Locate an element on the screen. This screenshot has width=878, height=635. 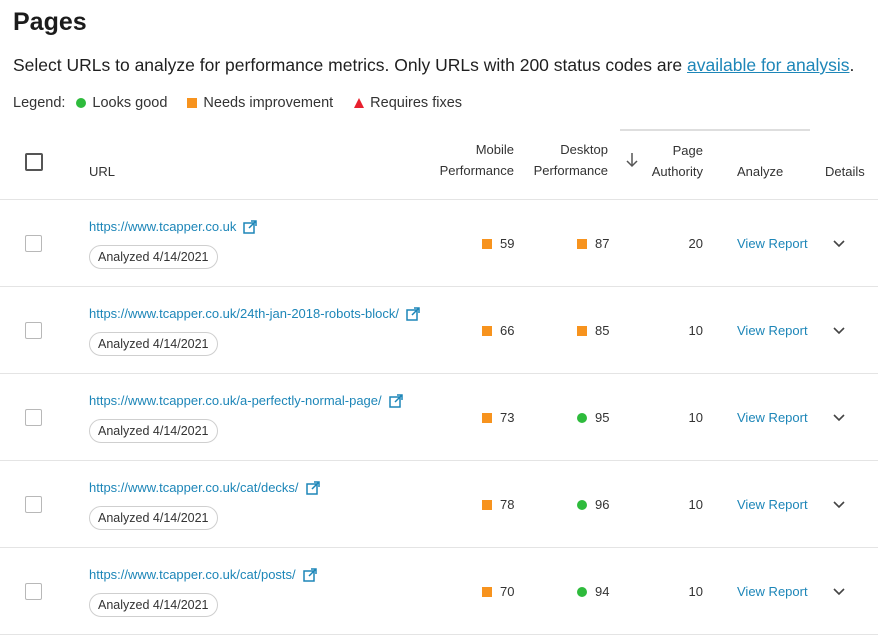
desktop-score: 94 is located at coordinates (602, 591).